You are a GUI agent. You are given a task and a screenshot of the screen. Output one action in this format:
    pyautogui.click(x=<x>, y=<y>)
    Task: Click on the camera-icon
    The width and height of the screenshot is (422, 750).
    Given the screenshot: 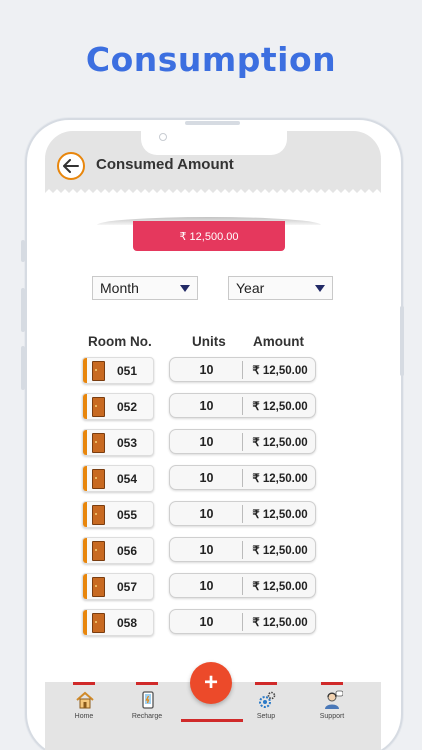 What is the action you would take?
    pyautogui.click(x=163, y=137)
    